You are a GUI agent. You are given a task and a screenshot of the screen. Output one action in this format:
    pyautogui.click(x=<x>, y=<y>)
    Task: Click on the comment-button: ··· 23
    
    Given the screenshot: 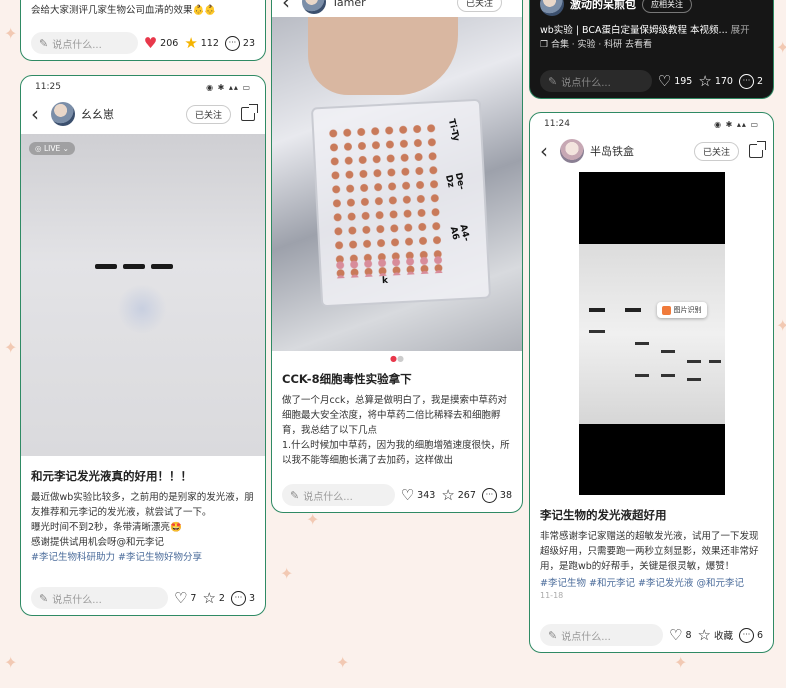 What is the action you would take?
    pyautogui.click(x=239, y=43)
    